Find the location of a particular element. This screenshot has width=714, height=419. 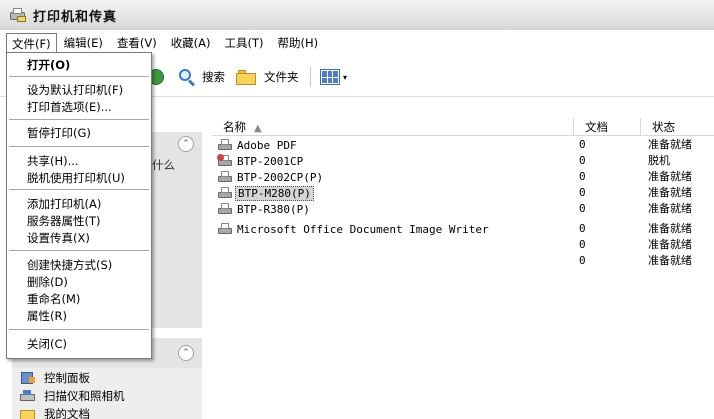

menu-item-use-offline: 脱机使用打印机(U) is located at coordinates (76, 178).